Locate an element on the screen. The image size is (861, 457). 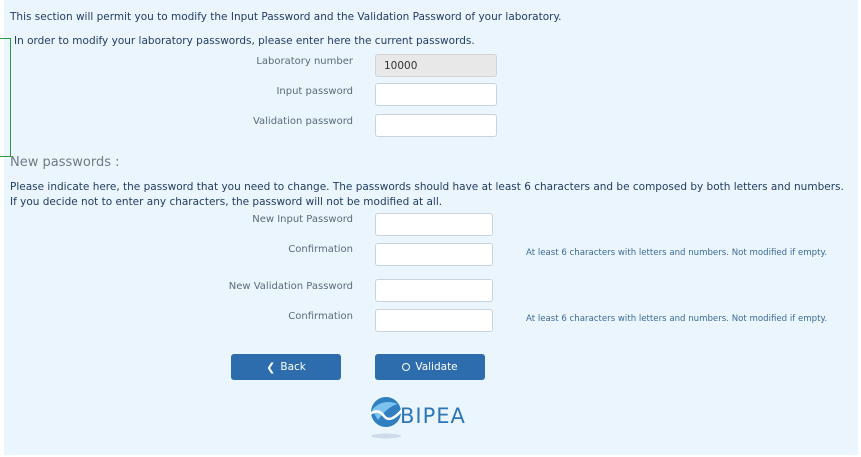
circle-icon is located at coordinates (406, 367).